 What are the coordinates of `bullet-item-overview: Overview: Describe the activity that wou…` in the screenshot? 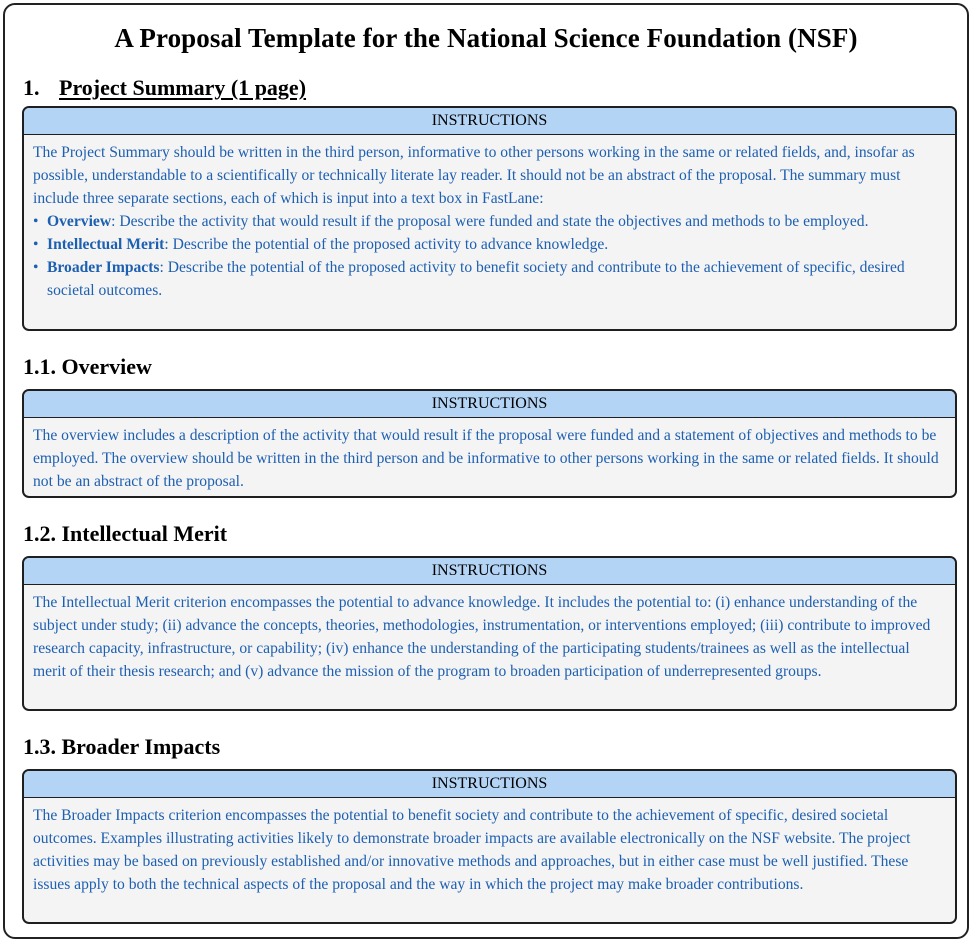 It's located at (489, 221).